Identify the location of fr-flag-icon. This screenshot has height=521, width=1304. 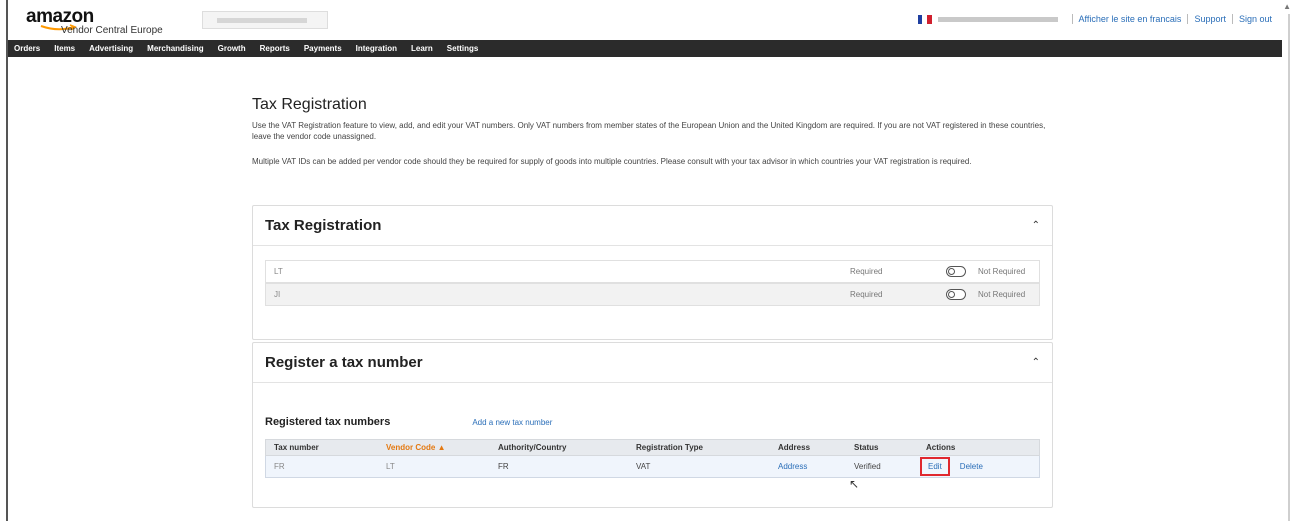
(924, 19).